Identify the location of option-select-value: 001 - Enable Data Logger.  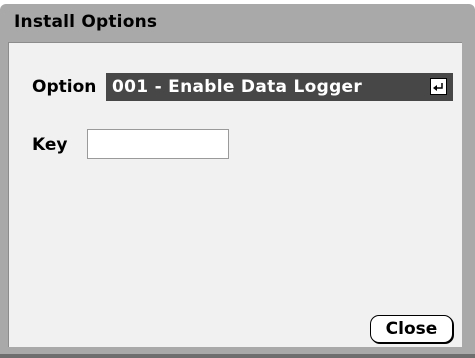
(237, 87).